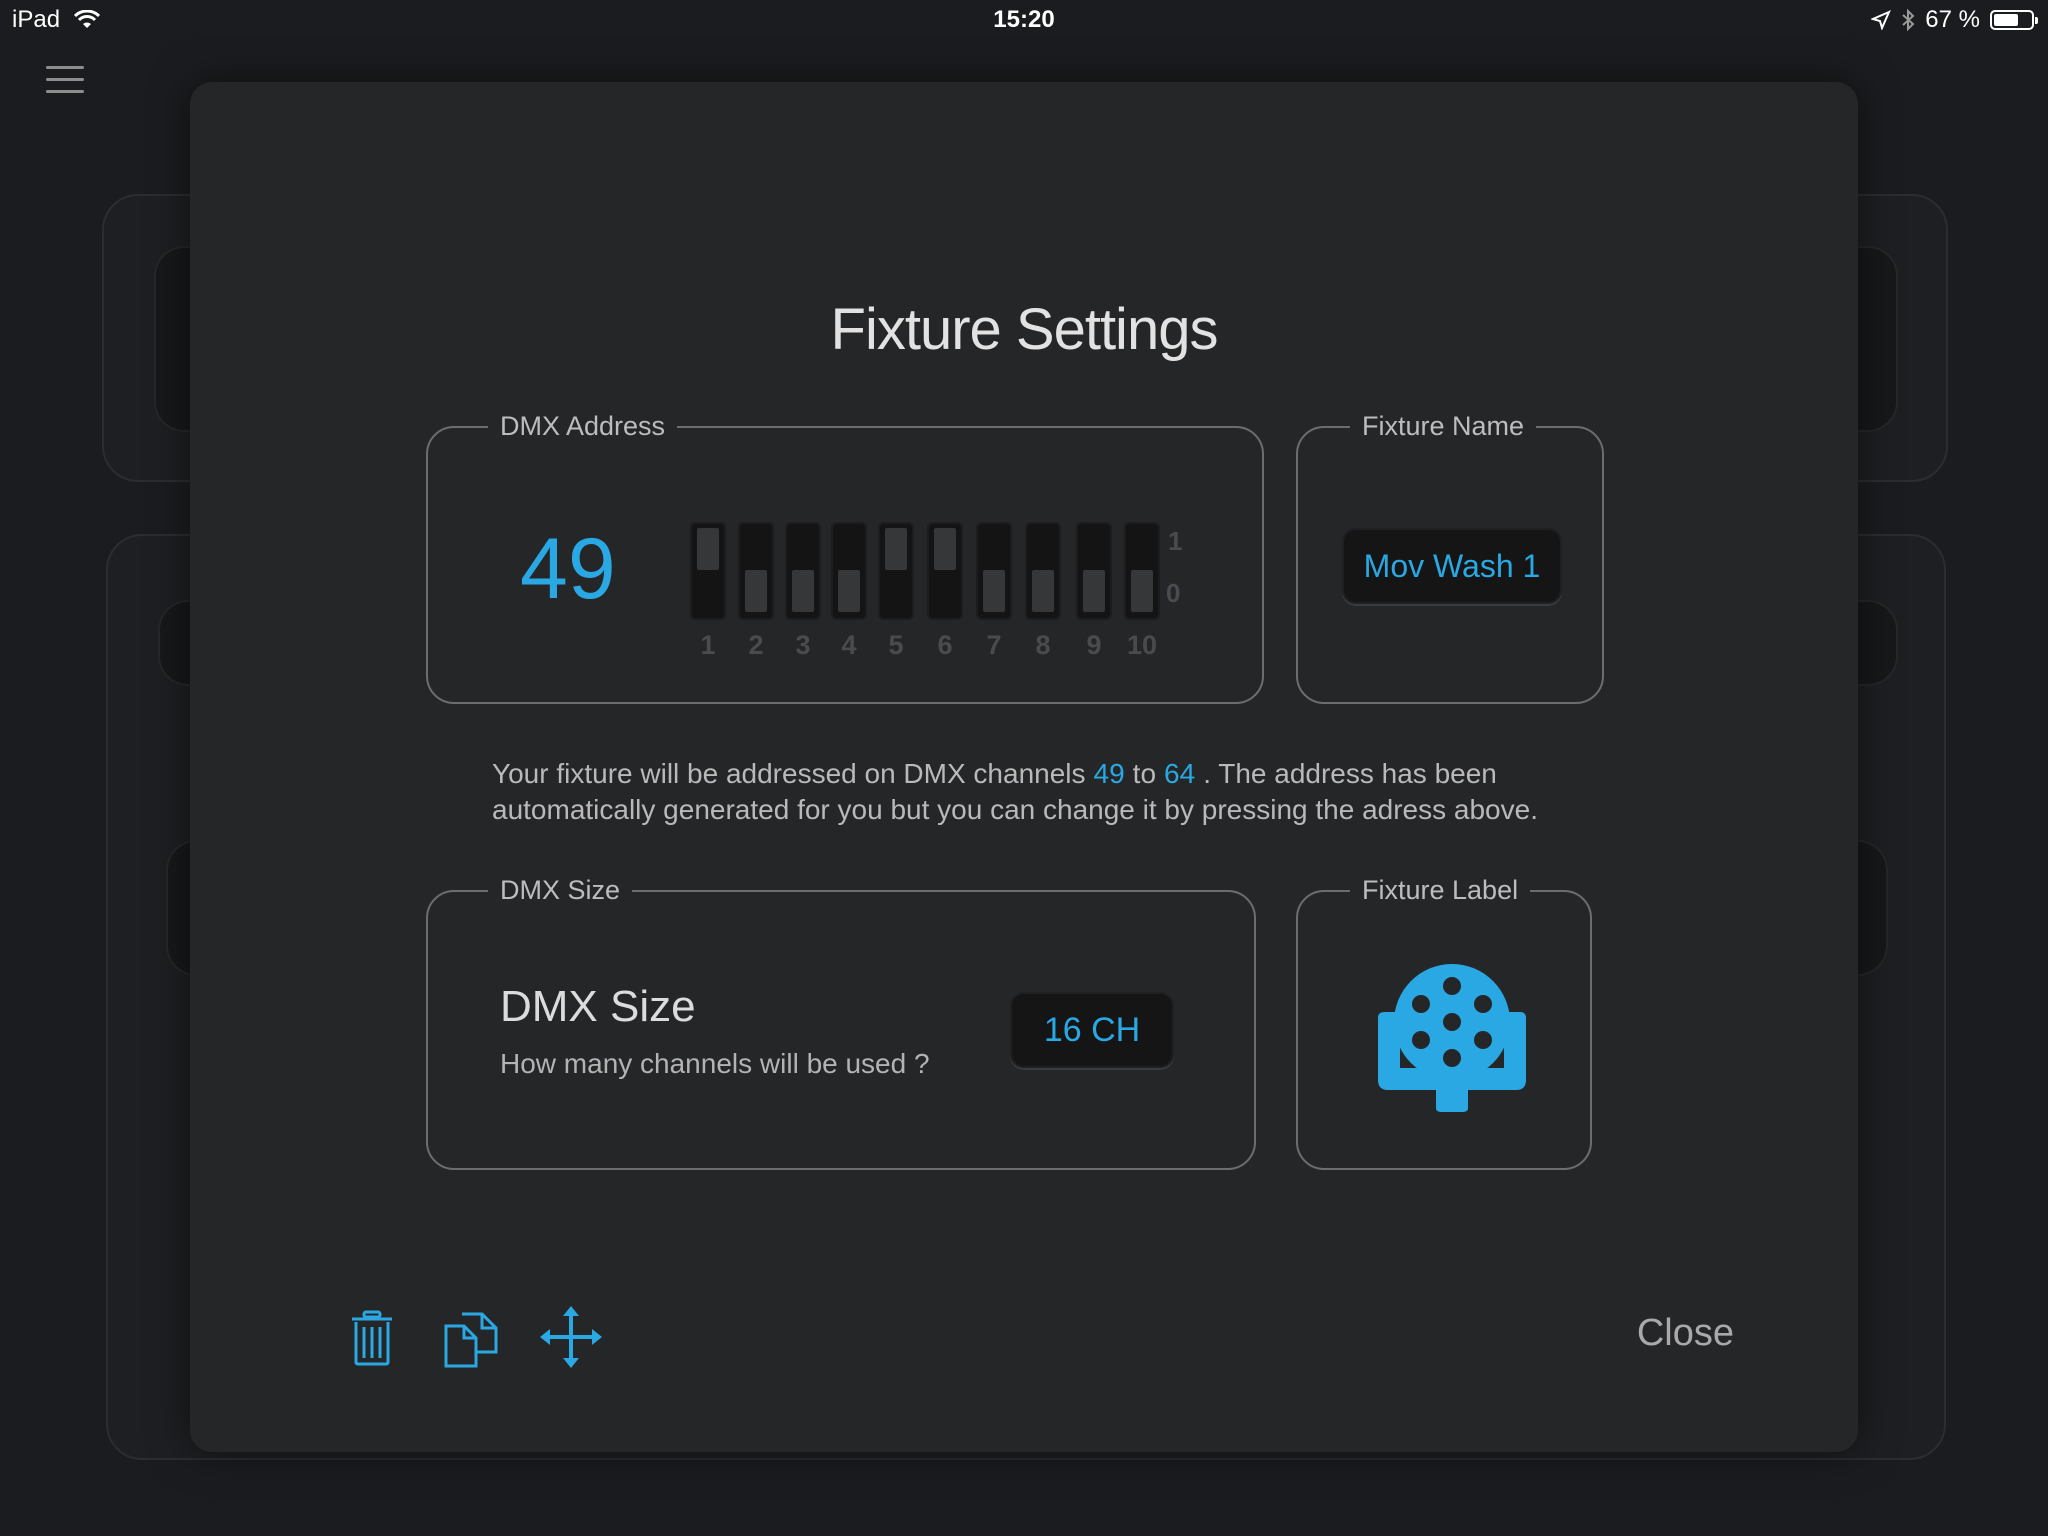 The image size is (2048, 1536). I want to click on dmx-address-group: DMX Address 49 1 2 3 4 5 6 7 8 9 10 1 0, so click(845, 557).